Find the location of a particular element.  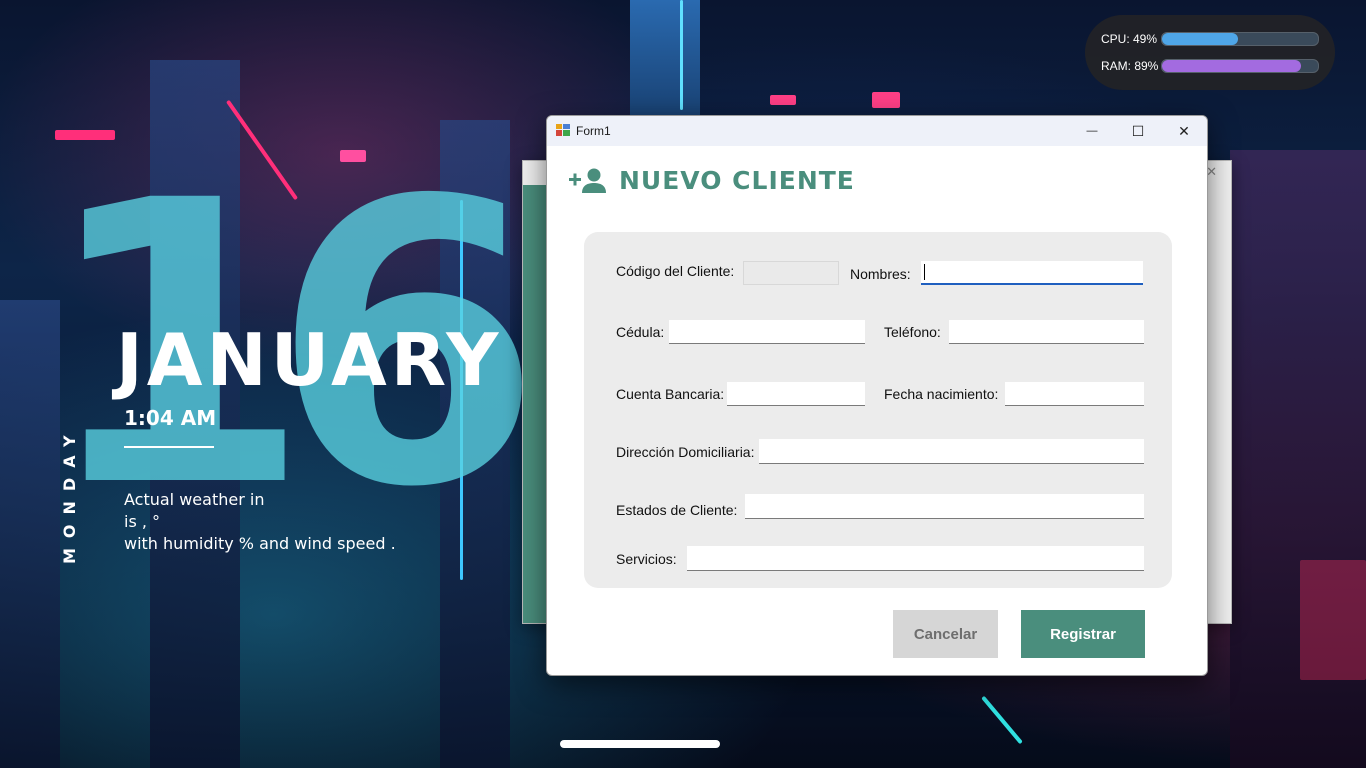

estados-field is located at coordinates (944, 506).